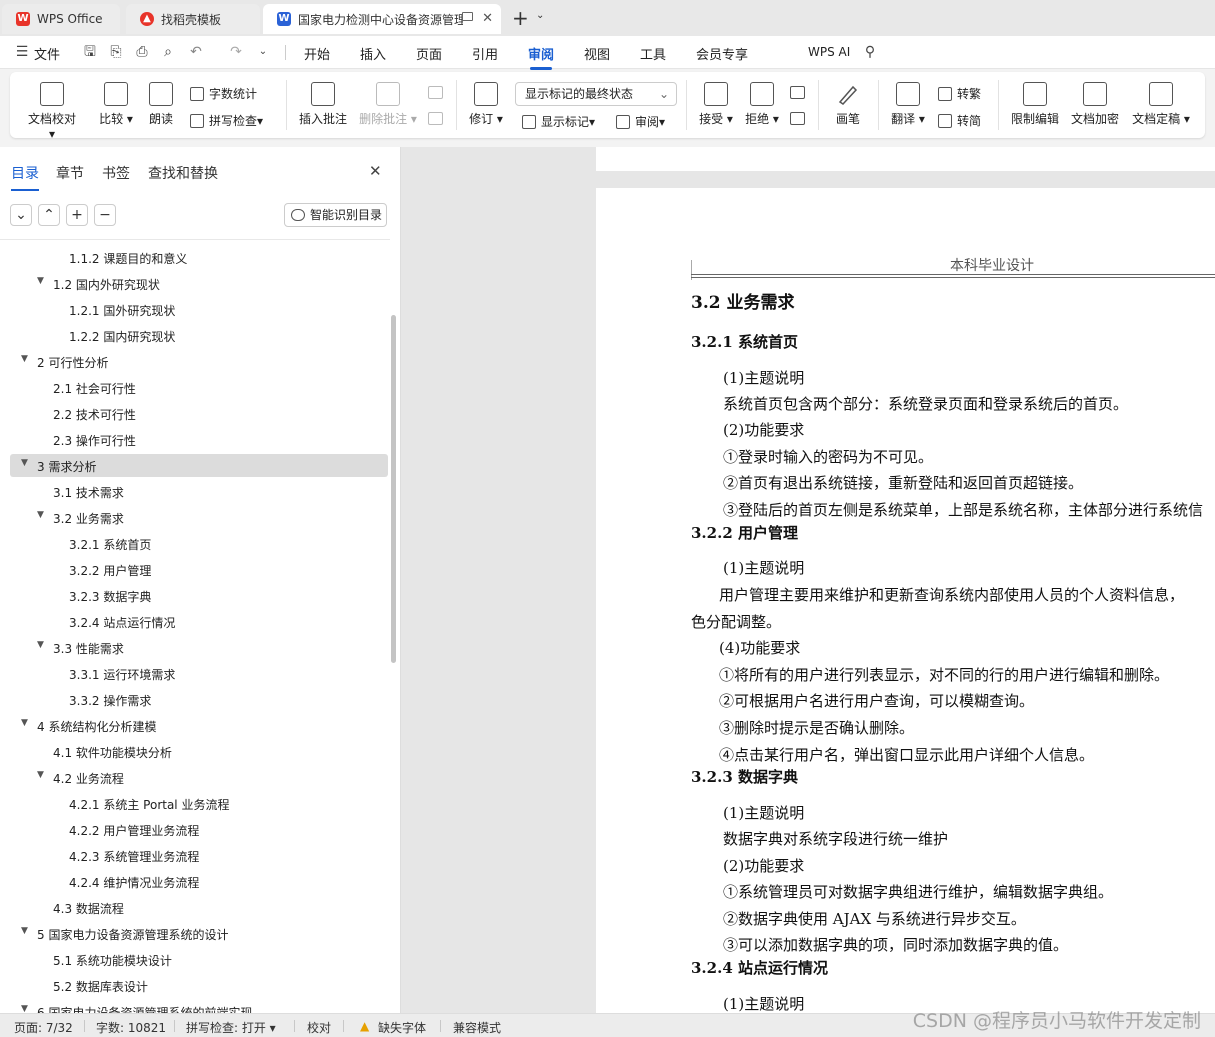 The width and height of the screenshot is (1215, 1037). What do you see at coordinates (596, 94) in the screenshot?
I see `markup-mode-select: 显示标记的最终状态 ⌄` at bounding box center [596, 94].